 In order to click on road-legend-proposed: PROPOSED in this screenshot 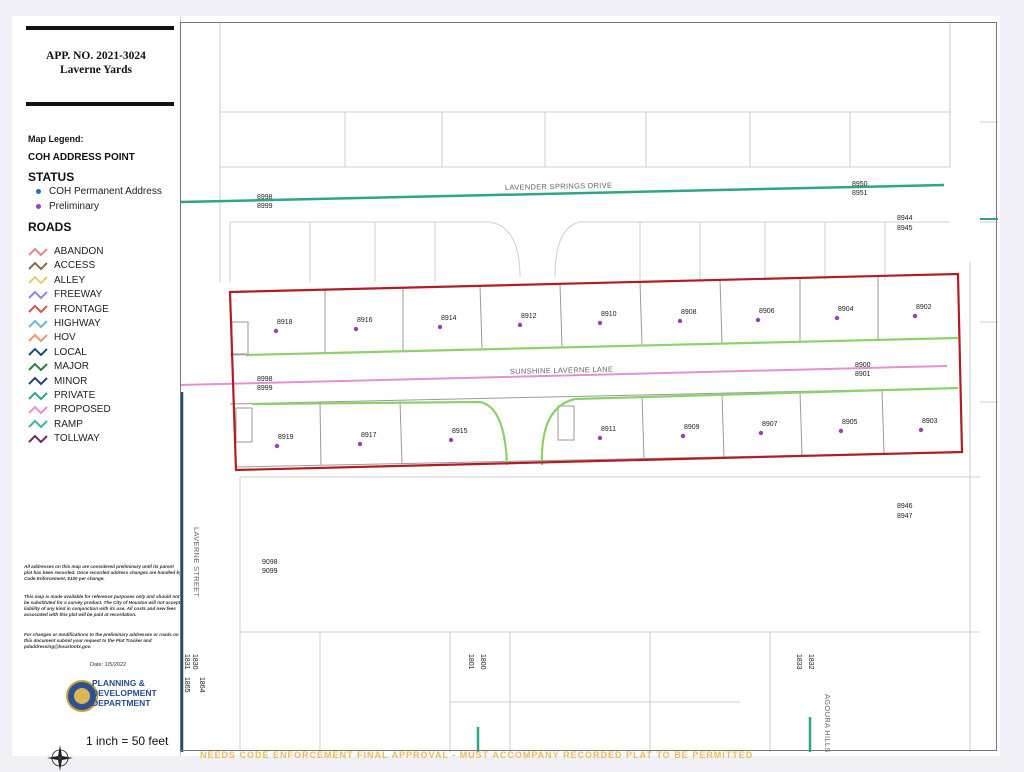, I will do `click(69, 409)`.